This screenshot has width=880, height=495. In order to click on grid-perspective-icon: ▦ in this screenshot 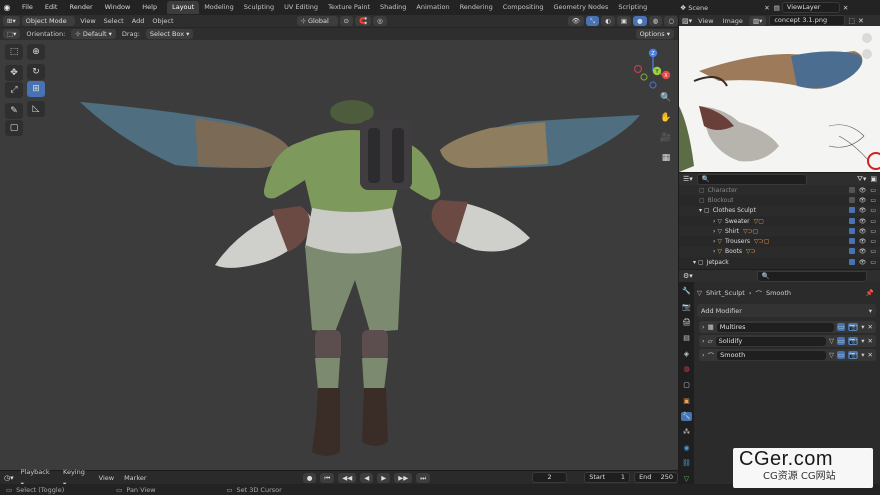, I will do `click(666, 158)`.